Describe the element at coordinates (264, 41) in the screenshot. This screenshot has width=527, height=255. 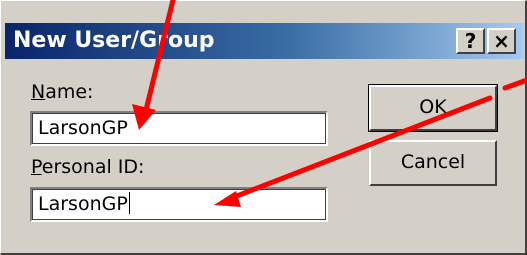
I see `title-bar: New User/Group ? ×` at that location.